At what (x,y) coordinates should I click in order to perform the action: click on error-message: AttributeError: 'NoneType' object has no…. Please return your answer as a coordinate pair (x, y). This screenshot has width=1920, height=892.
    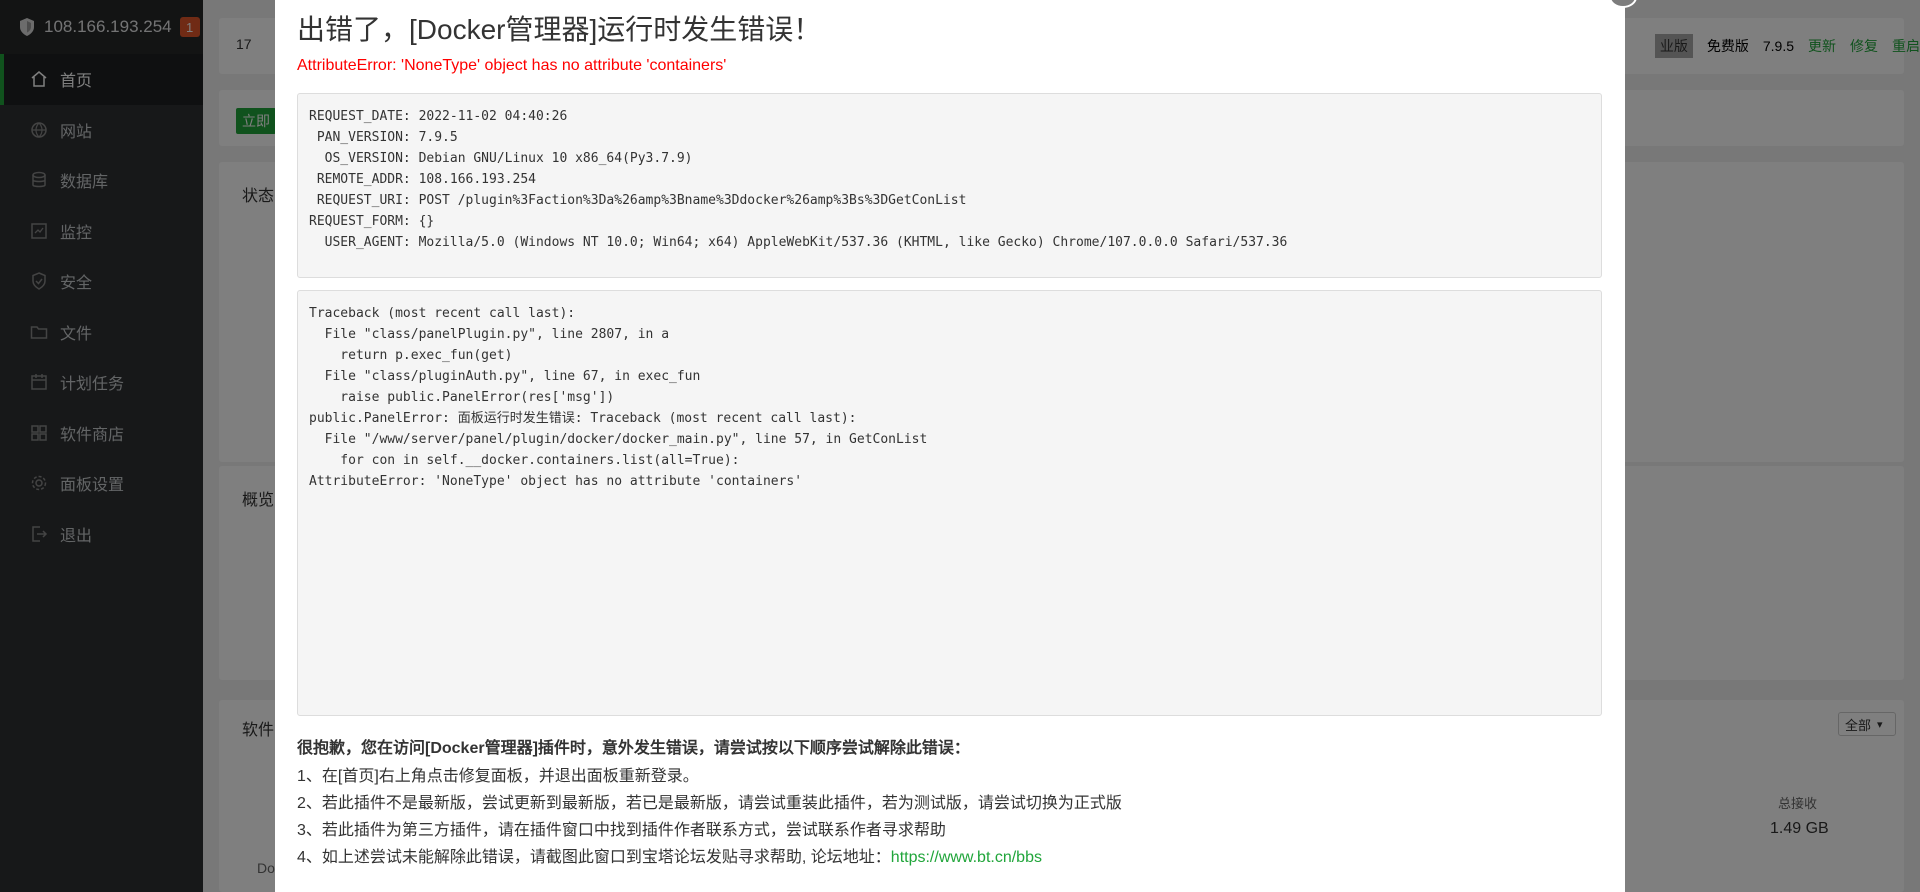
    Looking at the image, I should click on (512, 65).